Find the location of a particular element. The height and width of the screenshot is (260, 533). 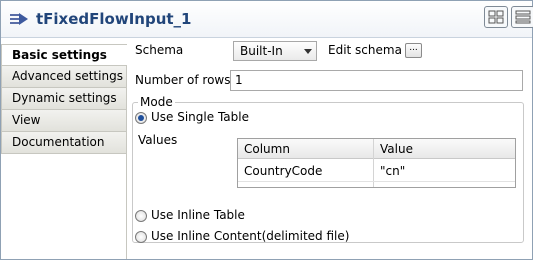

layout-grid-icon is located at coordinates (496, 17).